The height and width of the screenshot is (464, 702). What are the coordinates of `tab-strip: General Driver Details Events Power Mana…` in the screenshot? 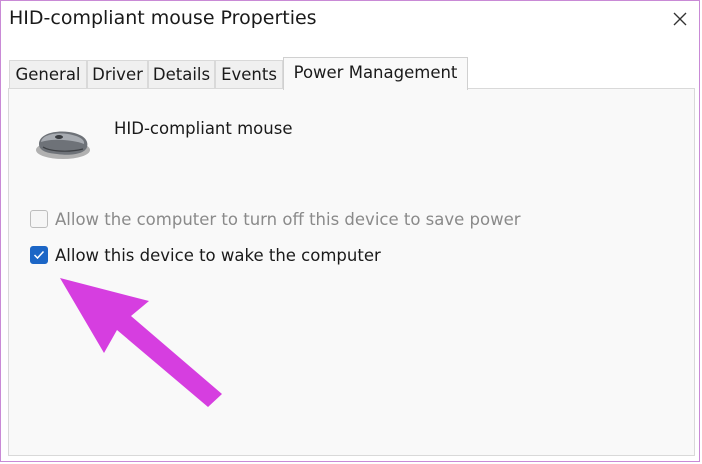 It's located at (350, 65).